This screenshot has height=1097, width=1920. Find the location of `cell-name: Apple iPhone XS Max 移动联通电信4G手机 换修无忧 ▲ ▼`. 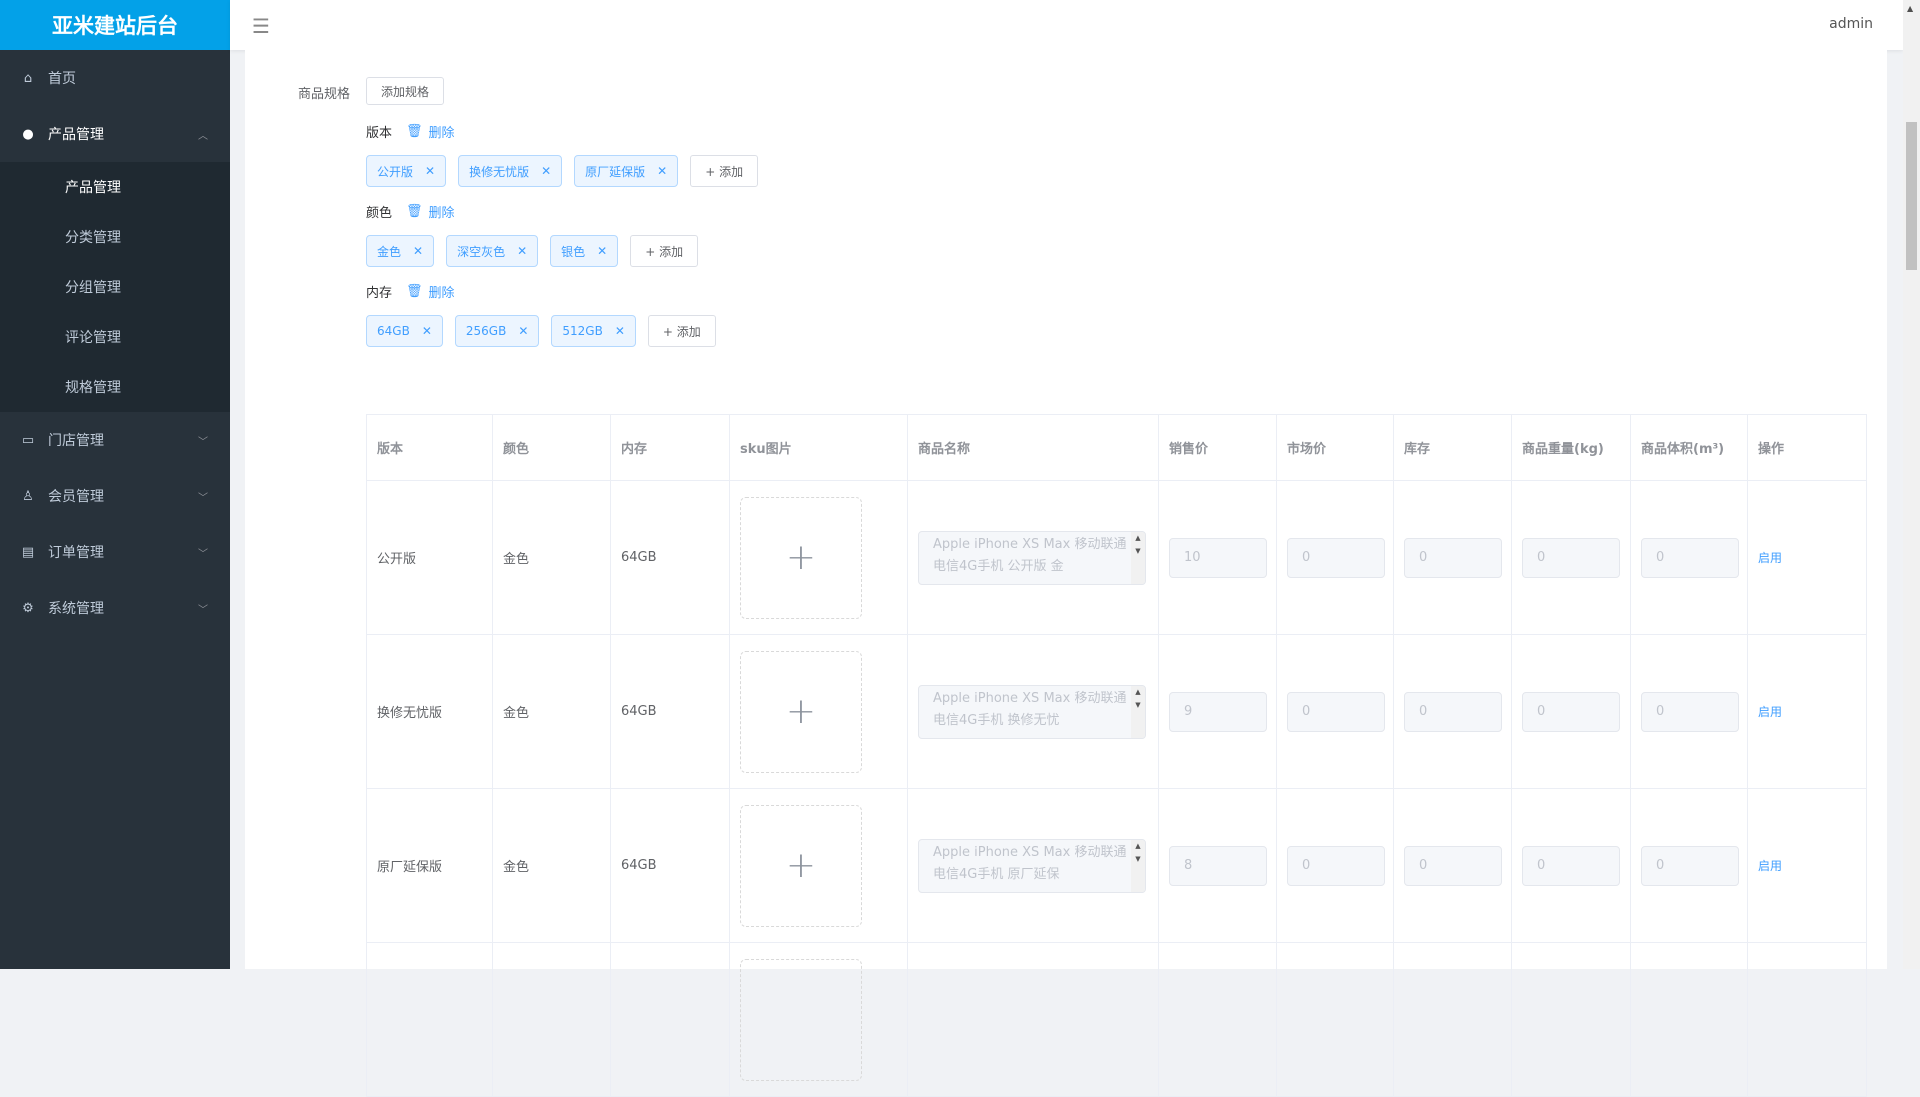

cell-name: Apple iPhone XS Max 移动联通电信4G手机 换修无忧 ▲ ▼ is located at coordinates (1033, 711).